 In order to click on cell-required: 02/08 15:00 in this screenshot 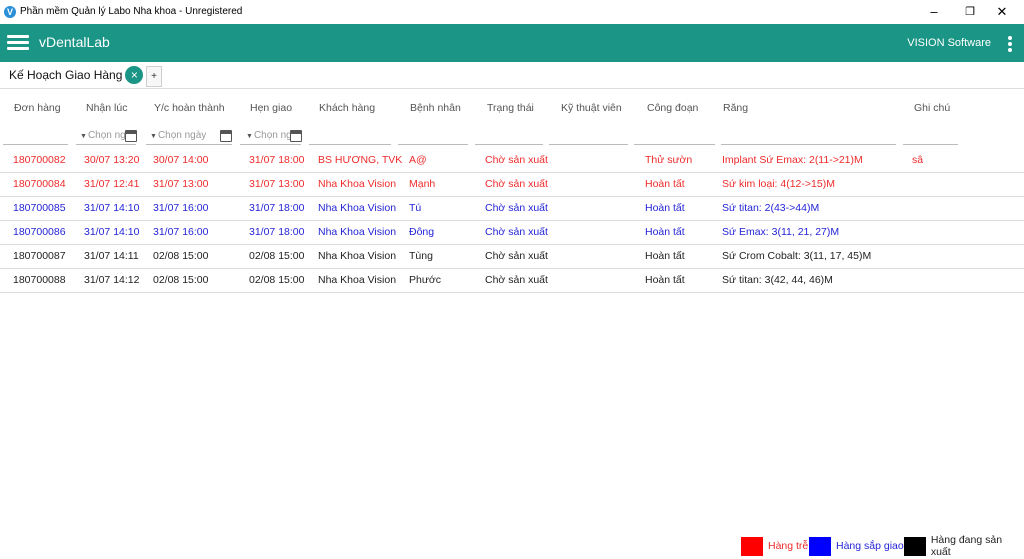, I will do `click(181, 256)`.